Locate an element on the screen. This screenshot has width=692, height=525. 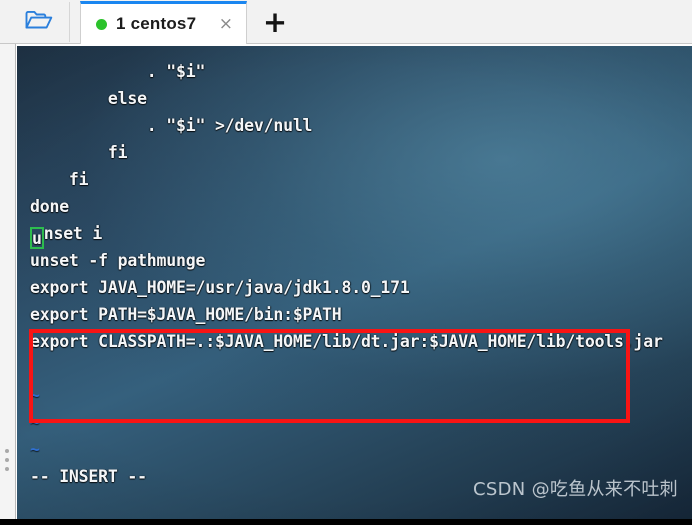
open-folder-icon is located at coordinates (39, 22).